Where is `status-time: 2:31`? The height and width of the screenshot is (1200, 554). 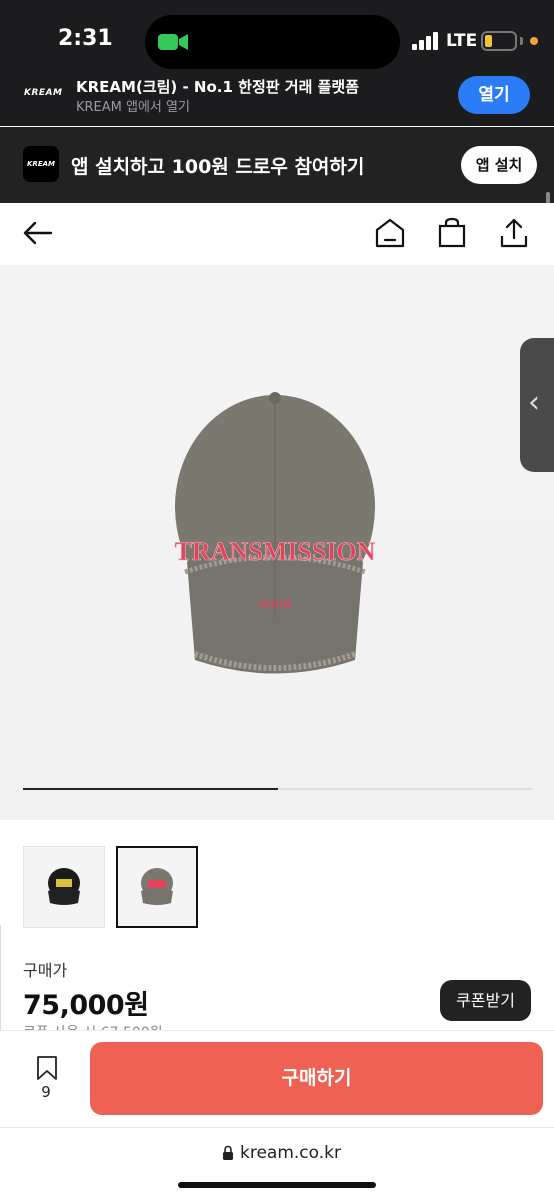 status-time: 2:31 is located at coordinates (85, 38).